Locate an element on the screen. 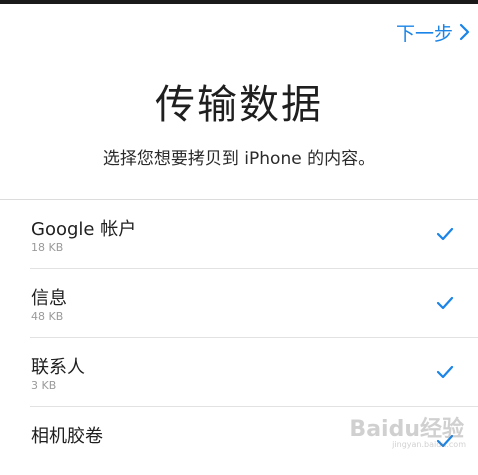 The image size is (478, 475). next-step-button: 下一步 is located at coordinates (433, 32).